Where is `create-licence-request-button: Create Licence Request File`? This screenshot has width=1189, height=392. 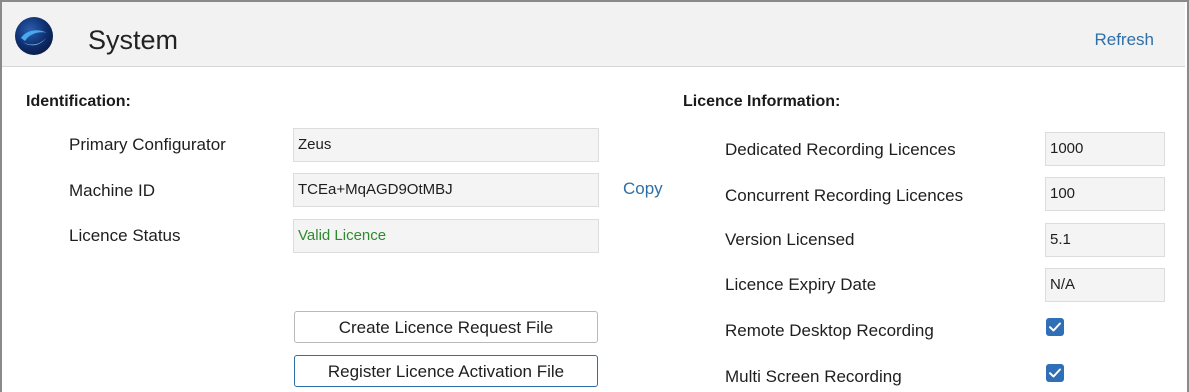 create-licence-request-button: Create Licence Request File is located at coordinates (446, 327).